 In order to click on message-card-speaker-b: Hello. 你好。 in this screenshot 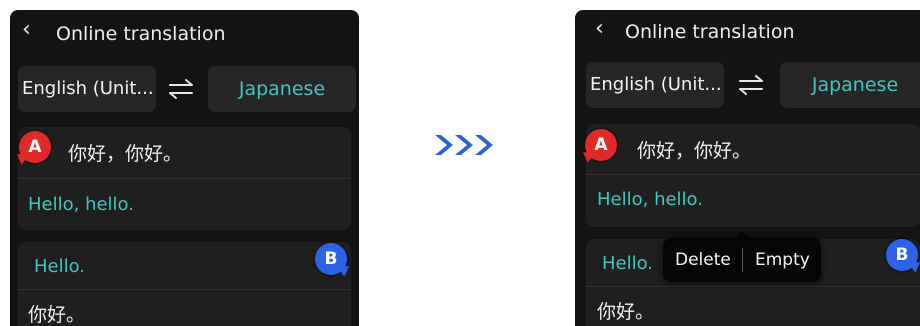, I will do `click(184, 284)`.